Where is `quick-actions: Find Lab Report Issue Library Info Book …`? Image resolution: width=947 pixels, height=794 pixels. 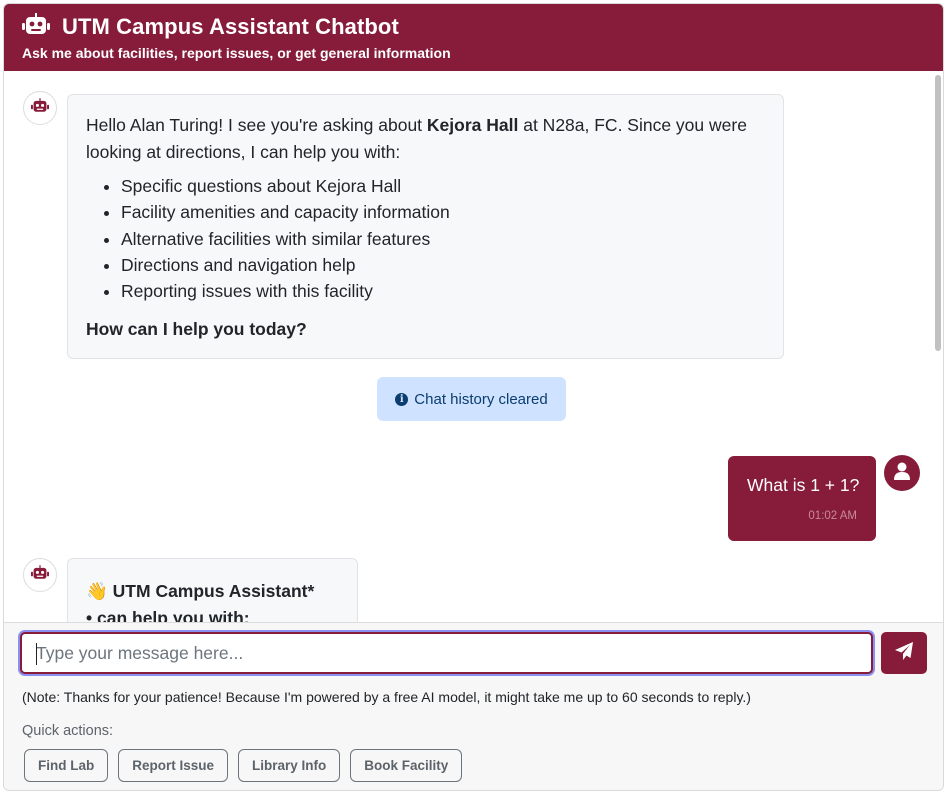
quick-actions: Find Lab Report Issue Library Info Book … is located at coordinates (243, 765).